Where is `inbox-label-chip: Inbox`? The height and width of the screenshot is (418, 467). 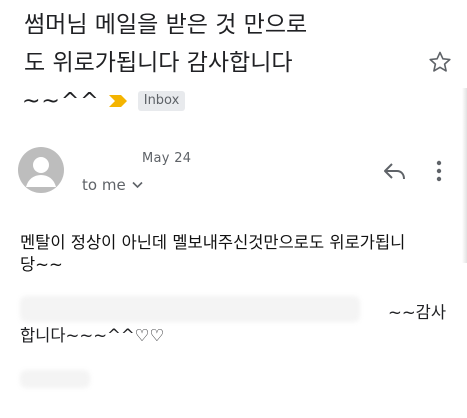 inbox-label-chip: Inbox is located at coordinates (161, 101).